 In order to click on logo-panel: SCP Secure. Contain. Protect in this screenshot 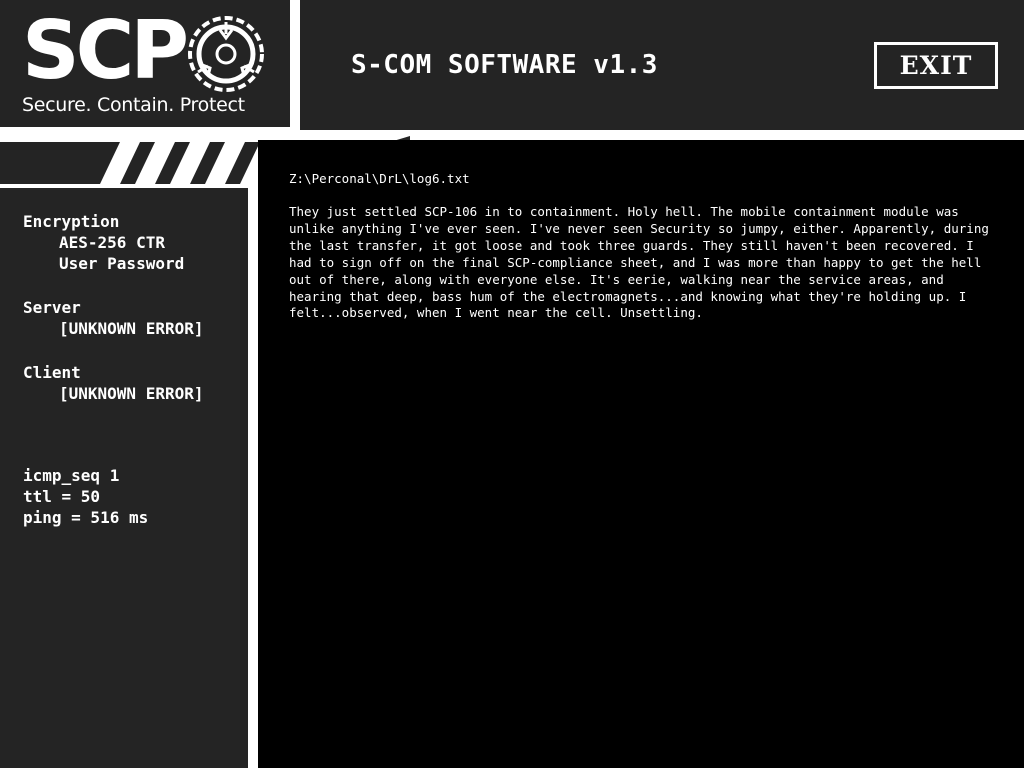, I will do `click(145, 63)`.